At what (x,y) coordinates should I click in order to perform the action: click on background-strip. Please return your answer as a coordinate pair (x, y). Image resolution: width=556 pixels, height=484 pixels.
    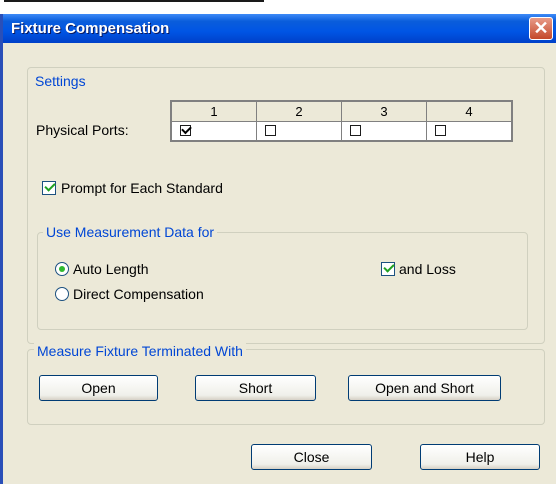
    Looking at the image, I should click on (278, 7).